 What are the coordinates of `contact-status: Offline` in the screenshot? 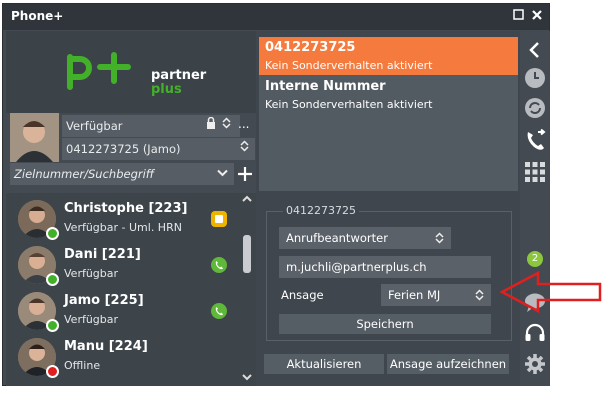 It's located at (82, 365).